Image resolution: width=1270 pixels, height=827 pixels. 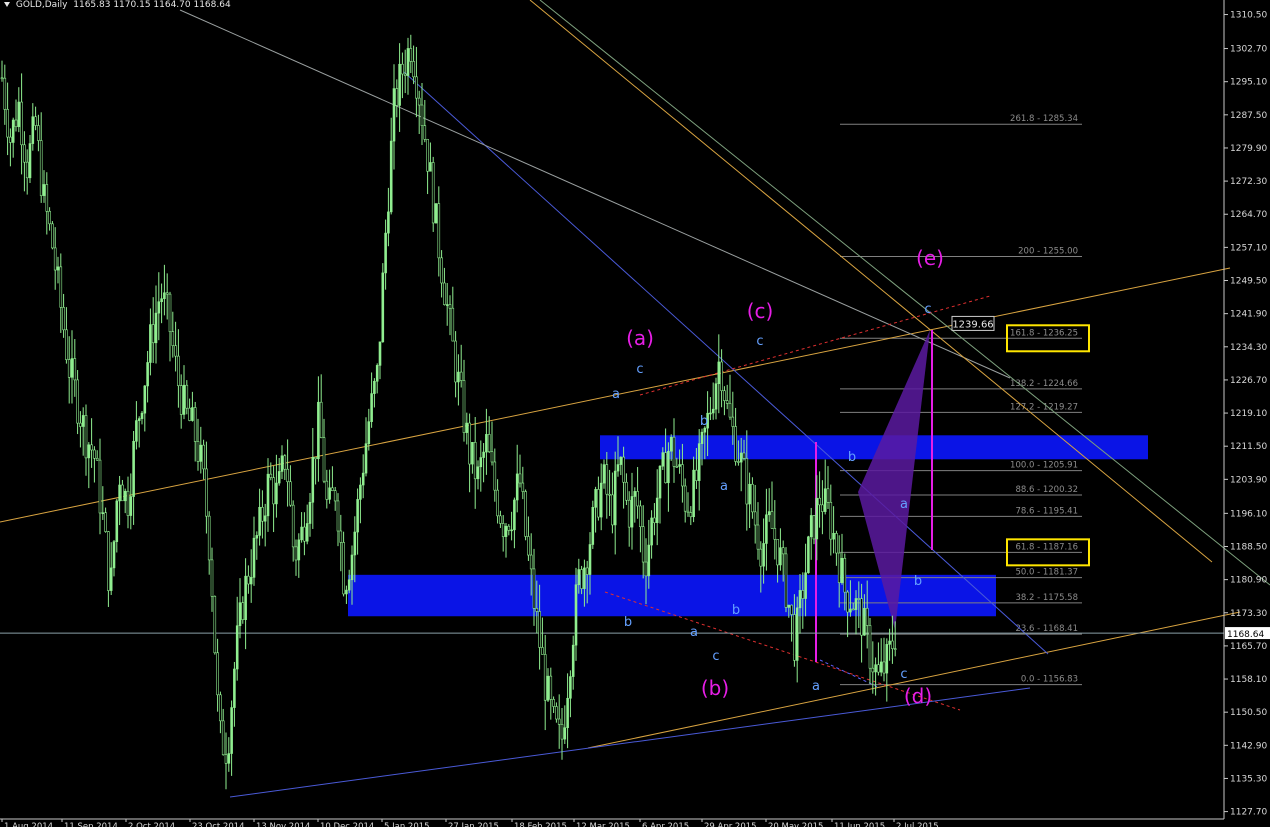 I want to click on wave-label-minor: a, so click(x=816, y=686).